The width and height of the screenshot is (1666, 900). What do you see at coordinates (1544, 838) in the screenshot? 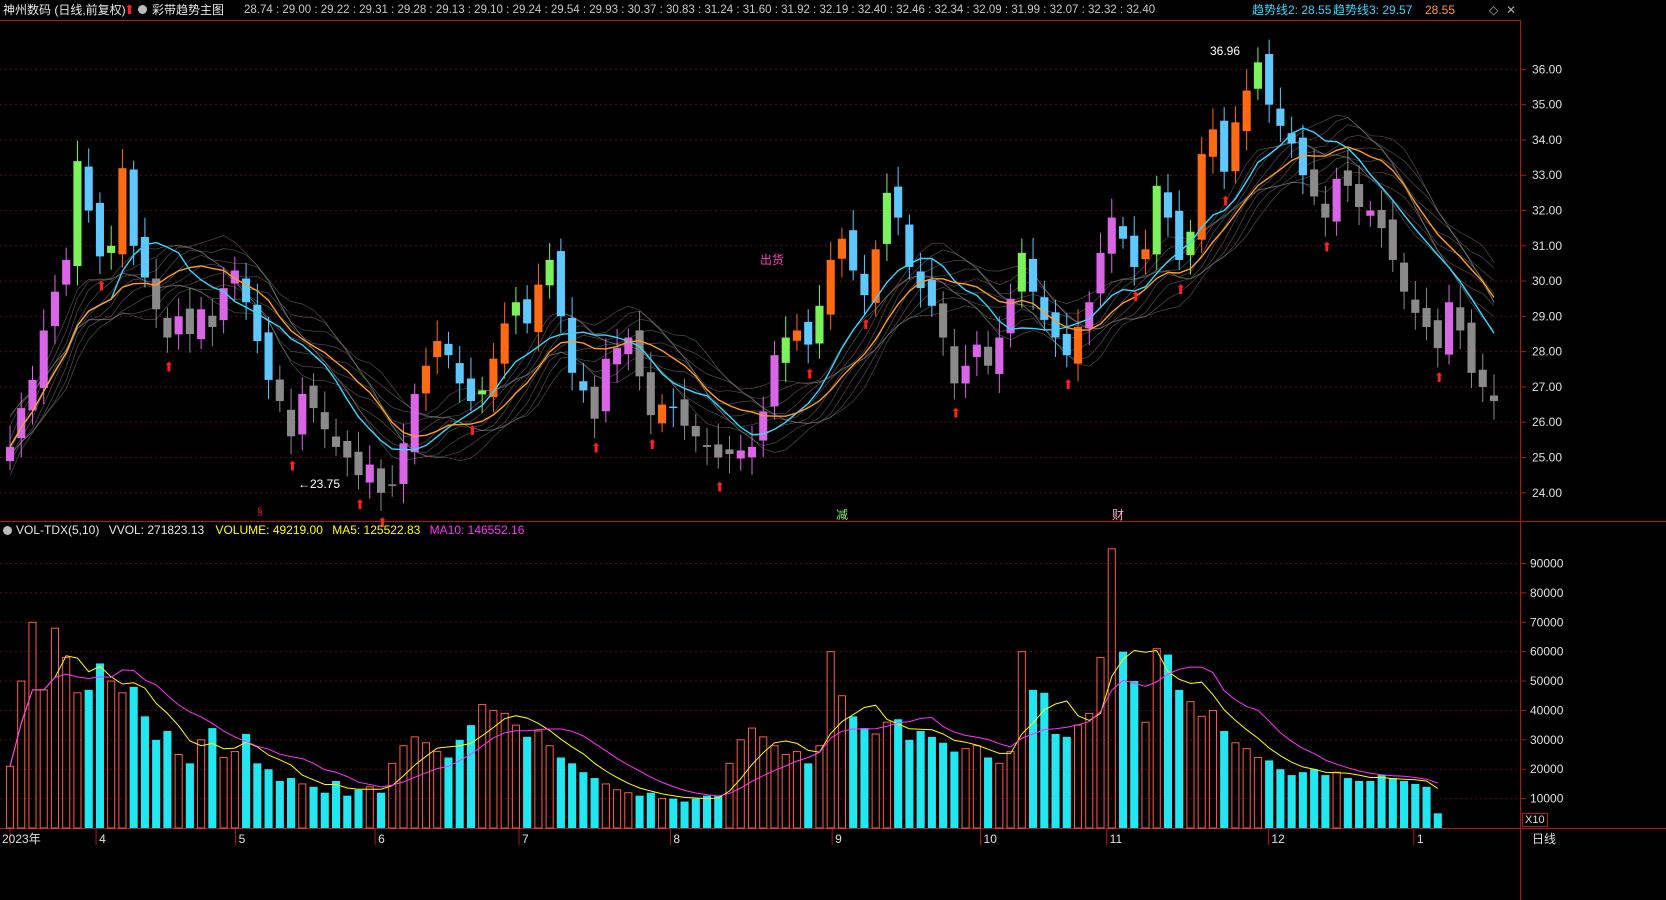
I see `period-label: 日线` at bounding box center [1544, 838].